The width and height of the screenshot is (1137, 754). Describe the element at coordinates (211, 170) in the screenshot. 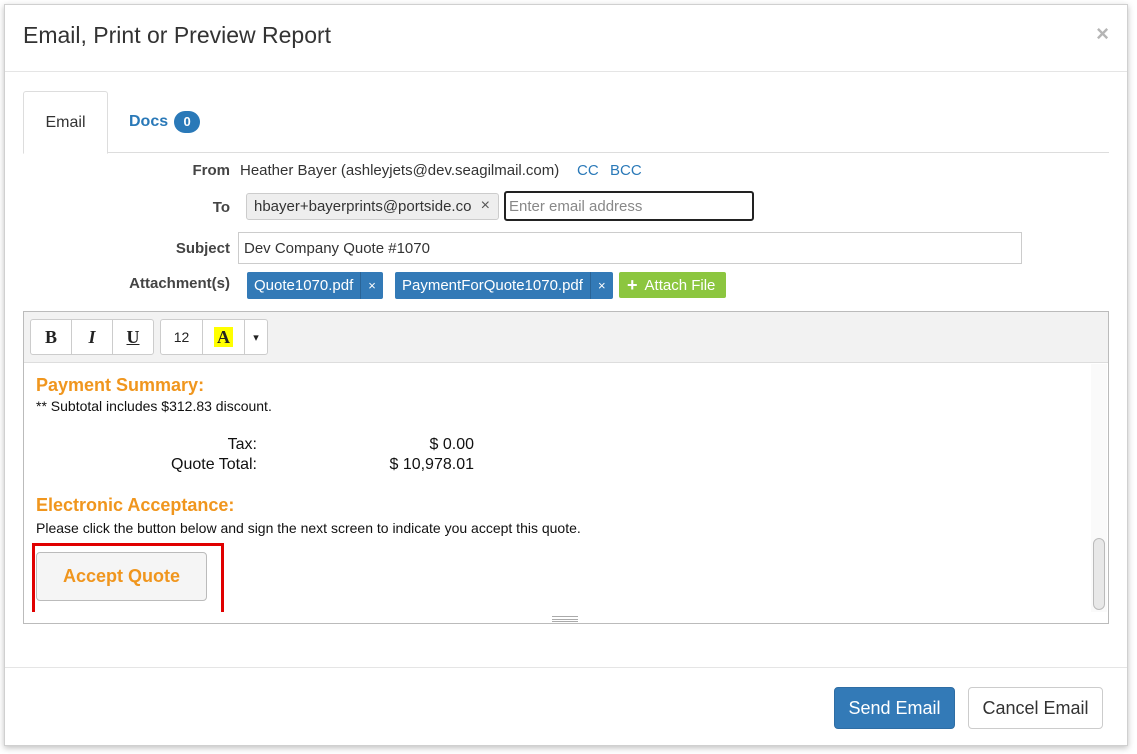

I see `from-label: From` at that location.